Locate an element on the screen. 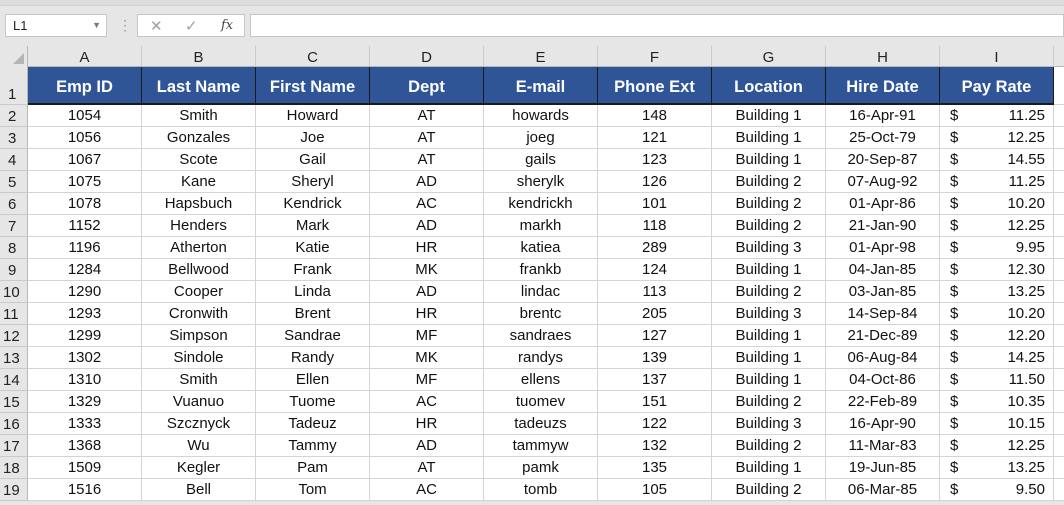  table-cell: 1078 is located at coordinates (85, 204).